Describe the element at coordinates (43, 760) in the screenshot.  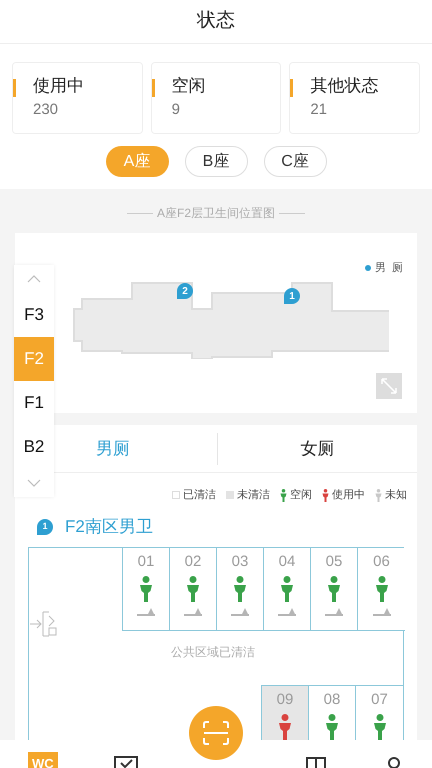
I see `wc-tab: WC` at that location.